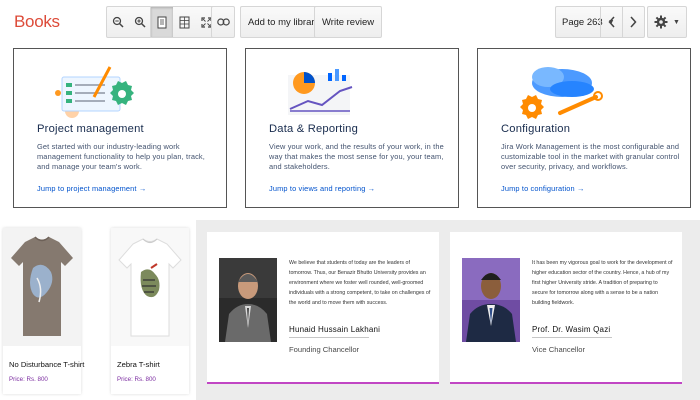  Describe the element at coordinates (94, 92) in the screenshot. I see `project-management-illustration` at that location.